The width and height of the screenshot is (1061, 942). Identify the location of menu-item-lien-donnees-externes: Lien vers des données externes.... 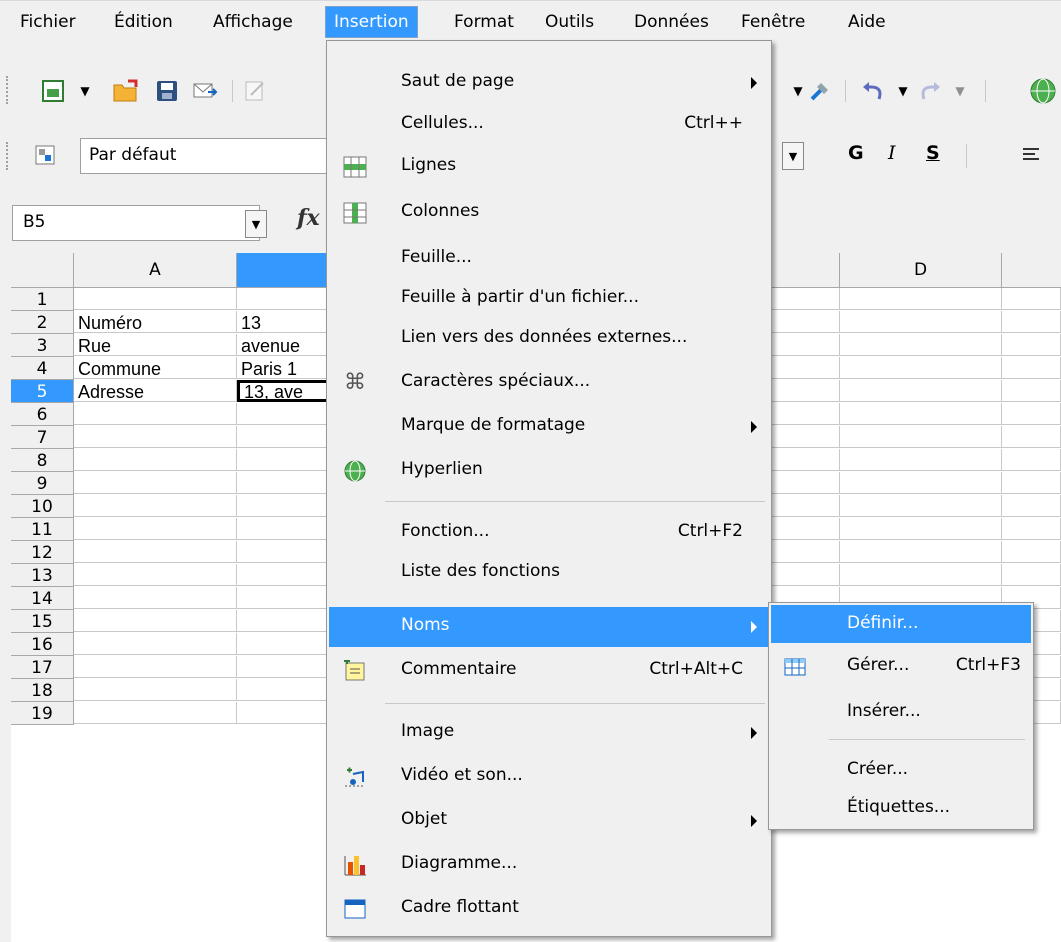
(549, 339).